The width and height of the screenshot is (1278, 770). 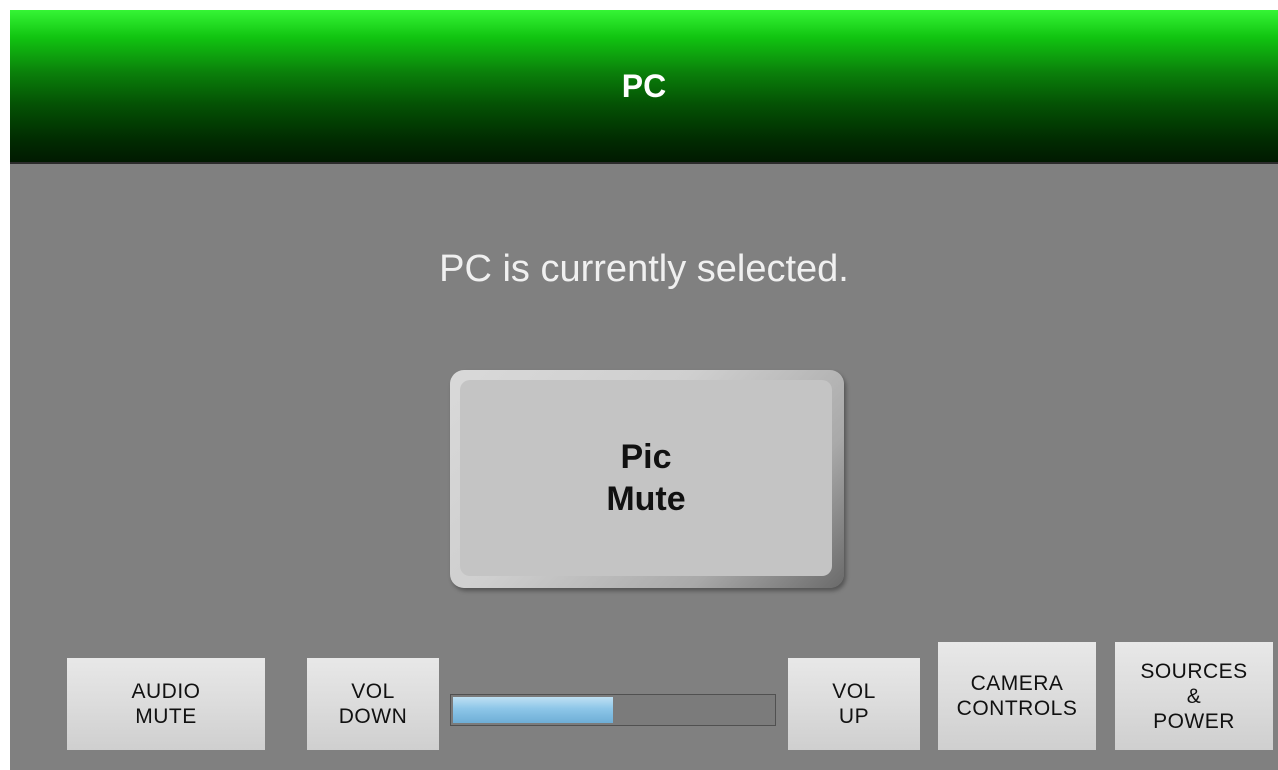 What do you see at coordinates (1194, 696) in the screenshot?
I see `sources-power-button: SOURCES & POWER` at bounding box center [1194, 696].